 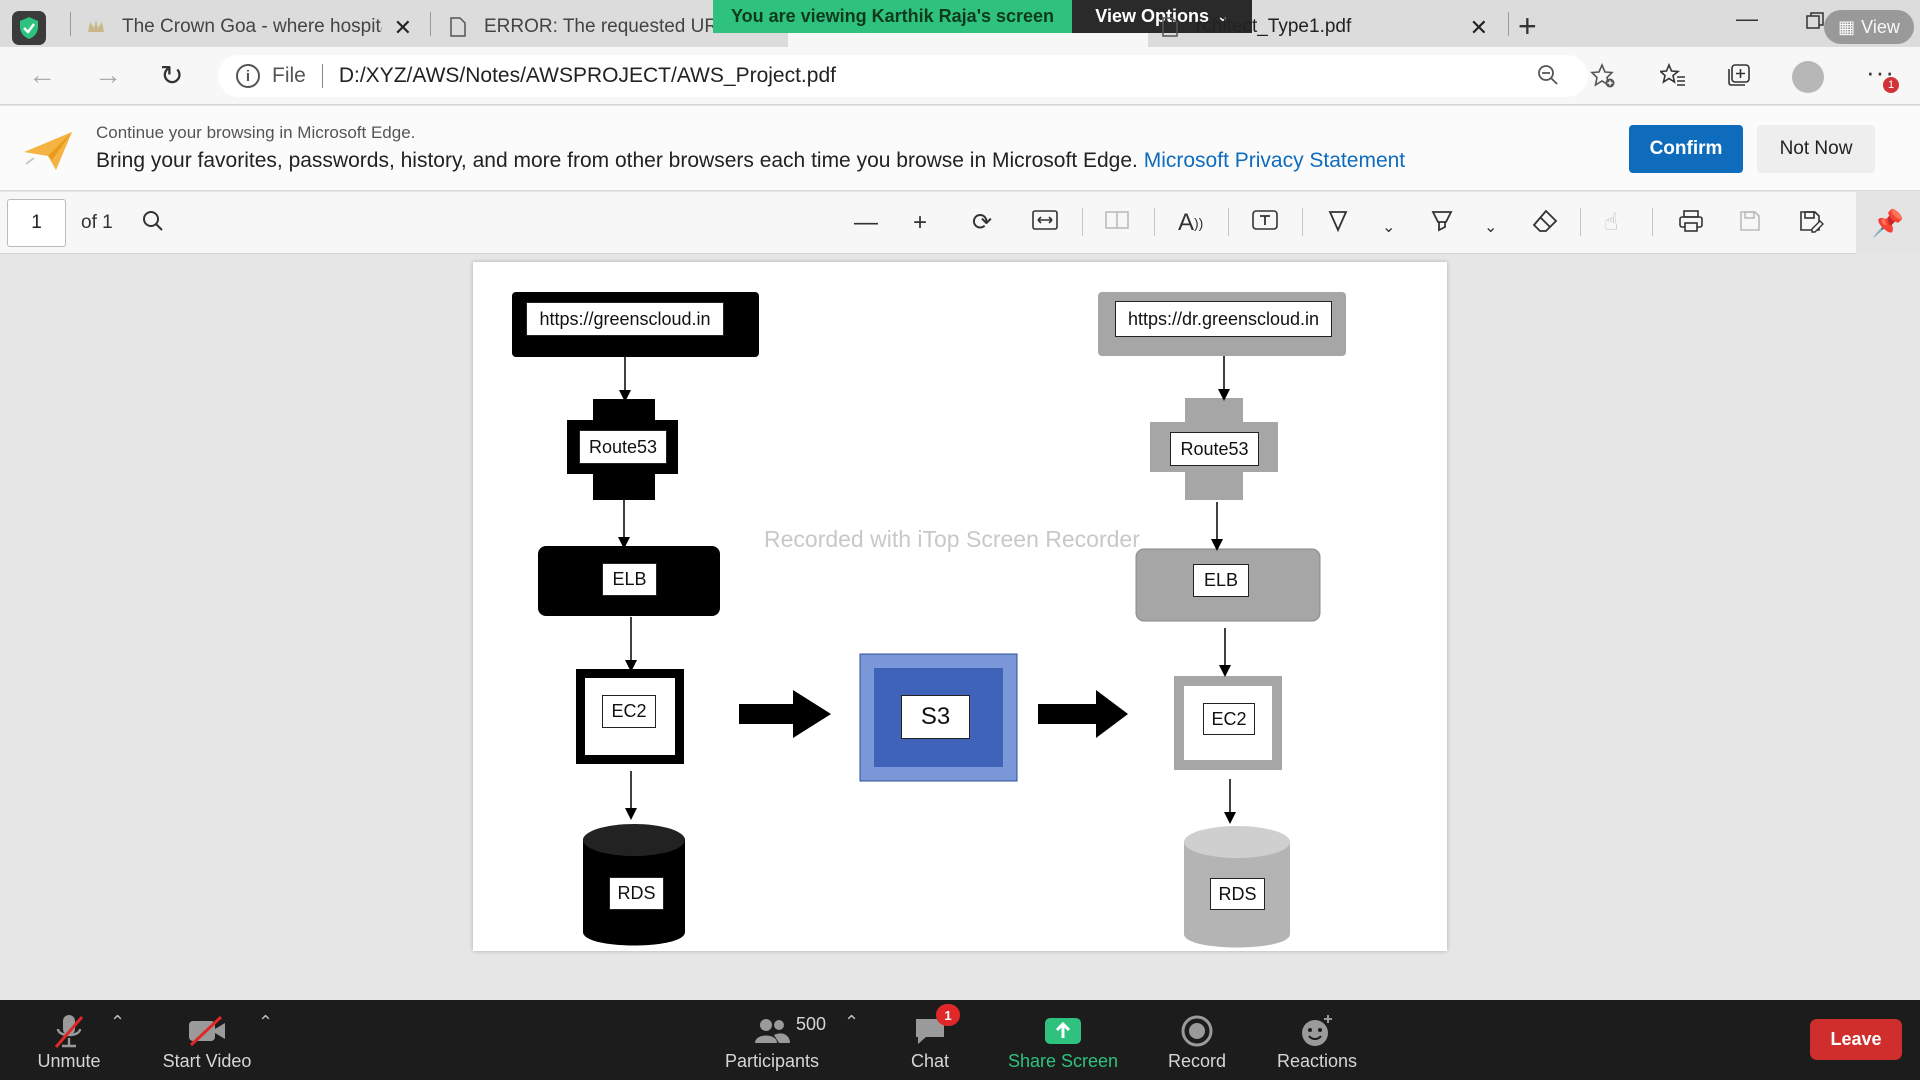 I want to click on notification-badge: 1, so click(x=1891, y=85).